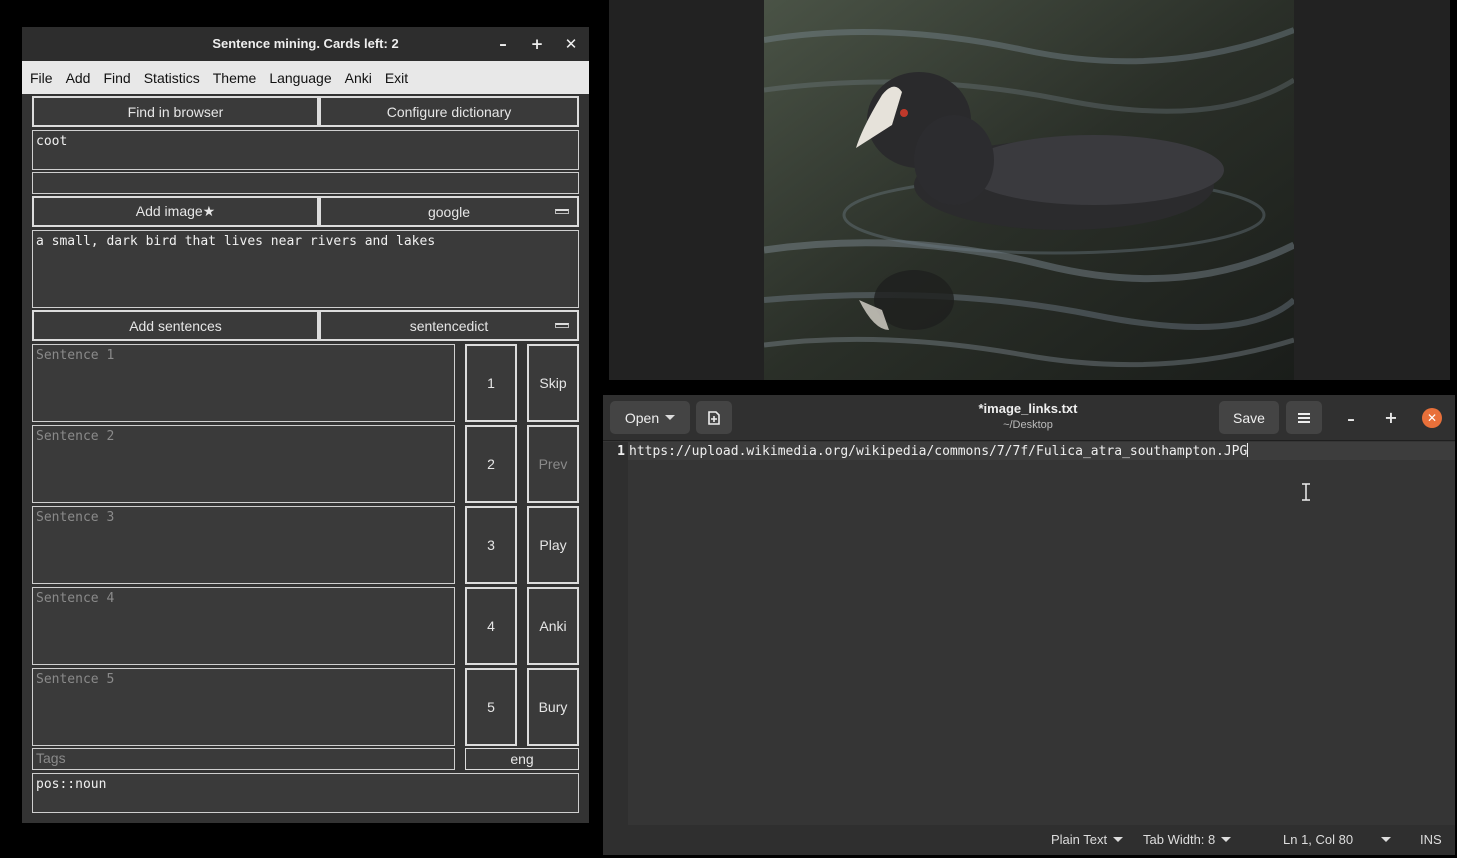 This screenshot has height=858, width=1457. I want to click on add-image-button: Add image★, so click(175, 211).